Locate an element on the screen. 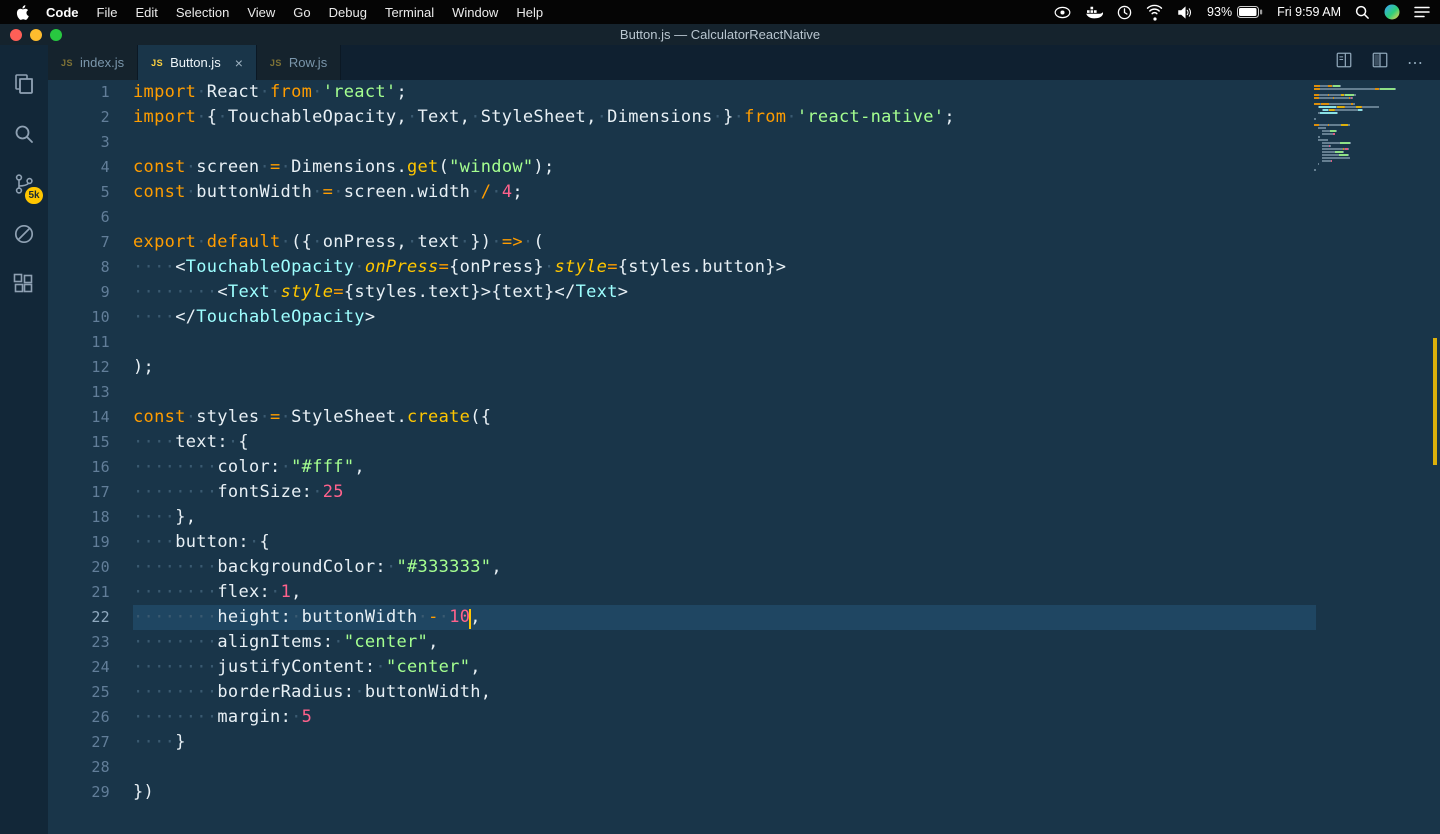  code-line-26: 26 ········margin:·5 is located at coordinates (744, 717).